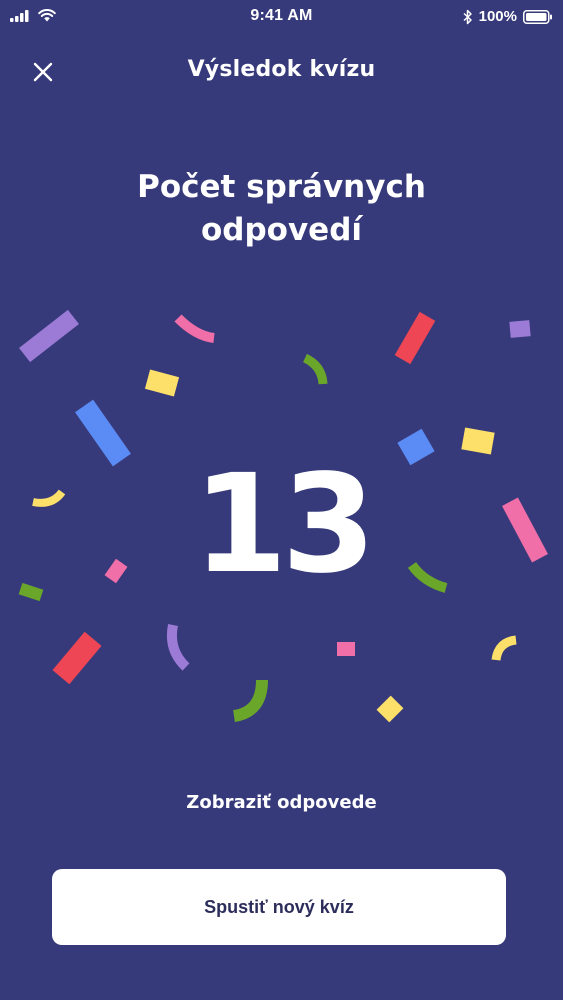  Describe the element at coordinates (281, 230) in the screenshot. I see `result-heading-line2: odpovedí` at that location.